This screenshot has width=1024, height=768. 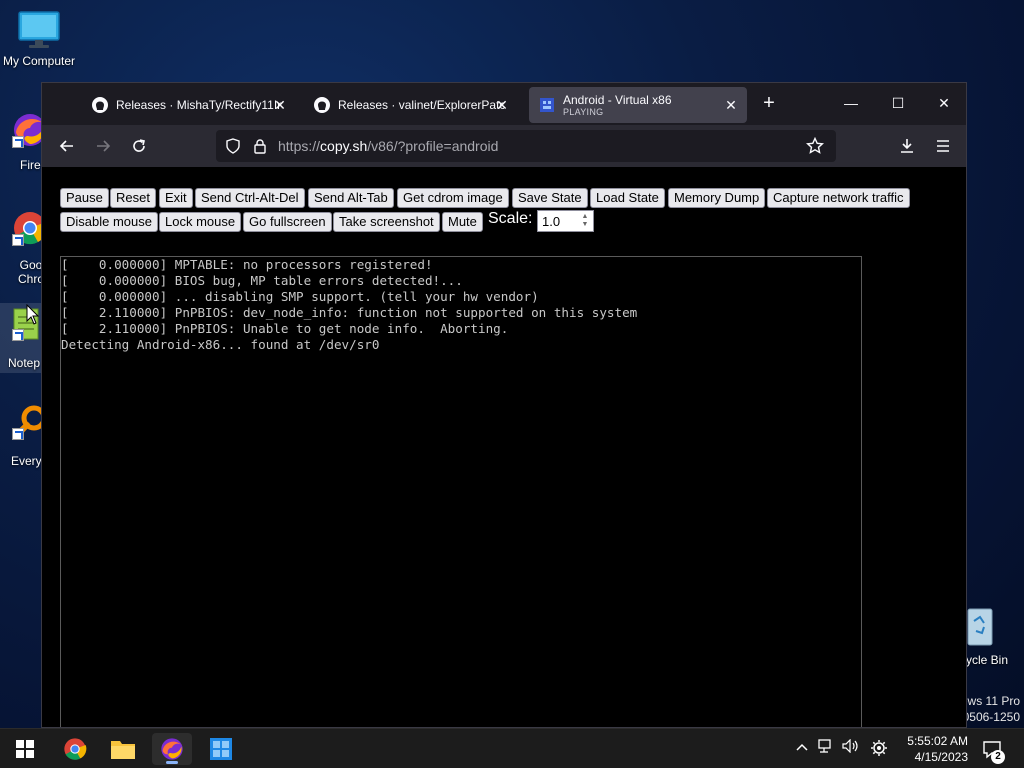 What do you see at coordinates (200, 222) in the screenshot?
I see `lock-mouse-button: Lock mouse` at bounding box center [200, 222].